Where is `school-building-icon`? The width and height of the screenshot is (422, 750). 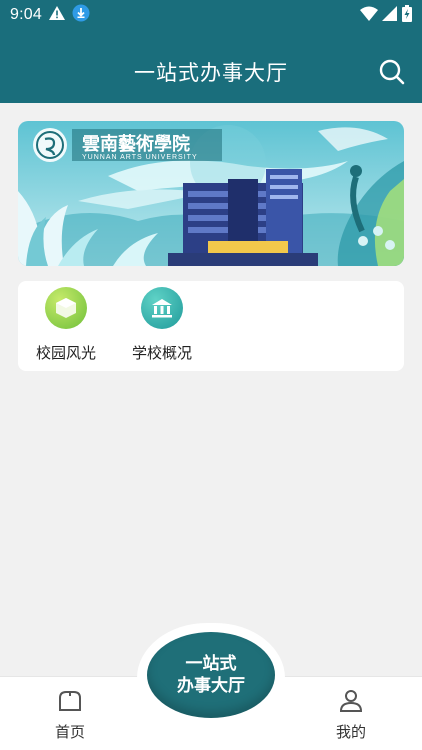
school-building-icon is located at coordinates (162, 308).